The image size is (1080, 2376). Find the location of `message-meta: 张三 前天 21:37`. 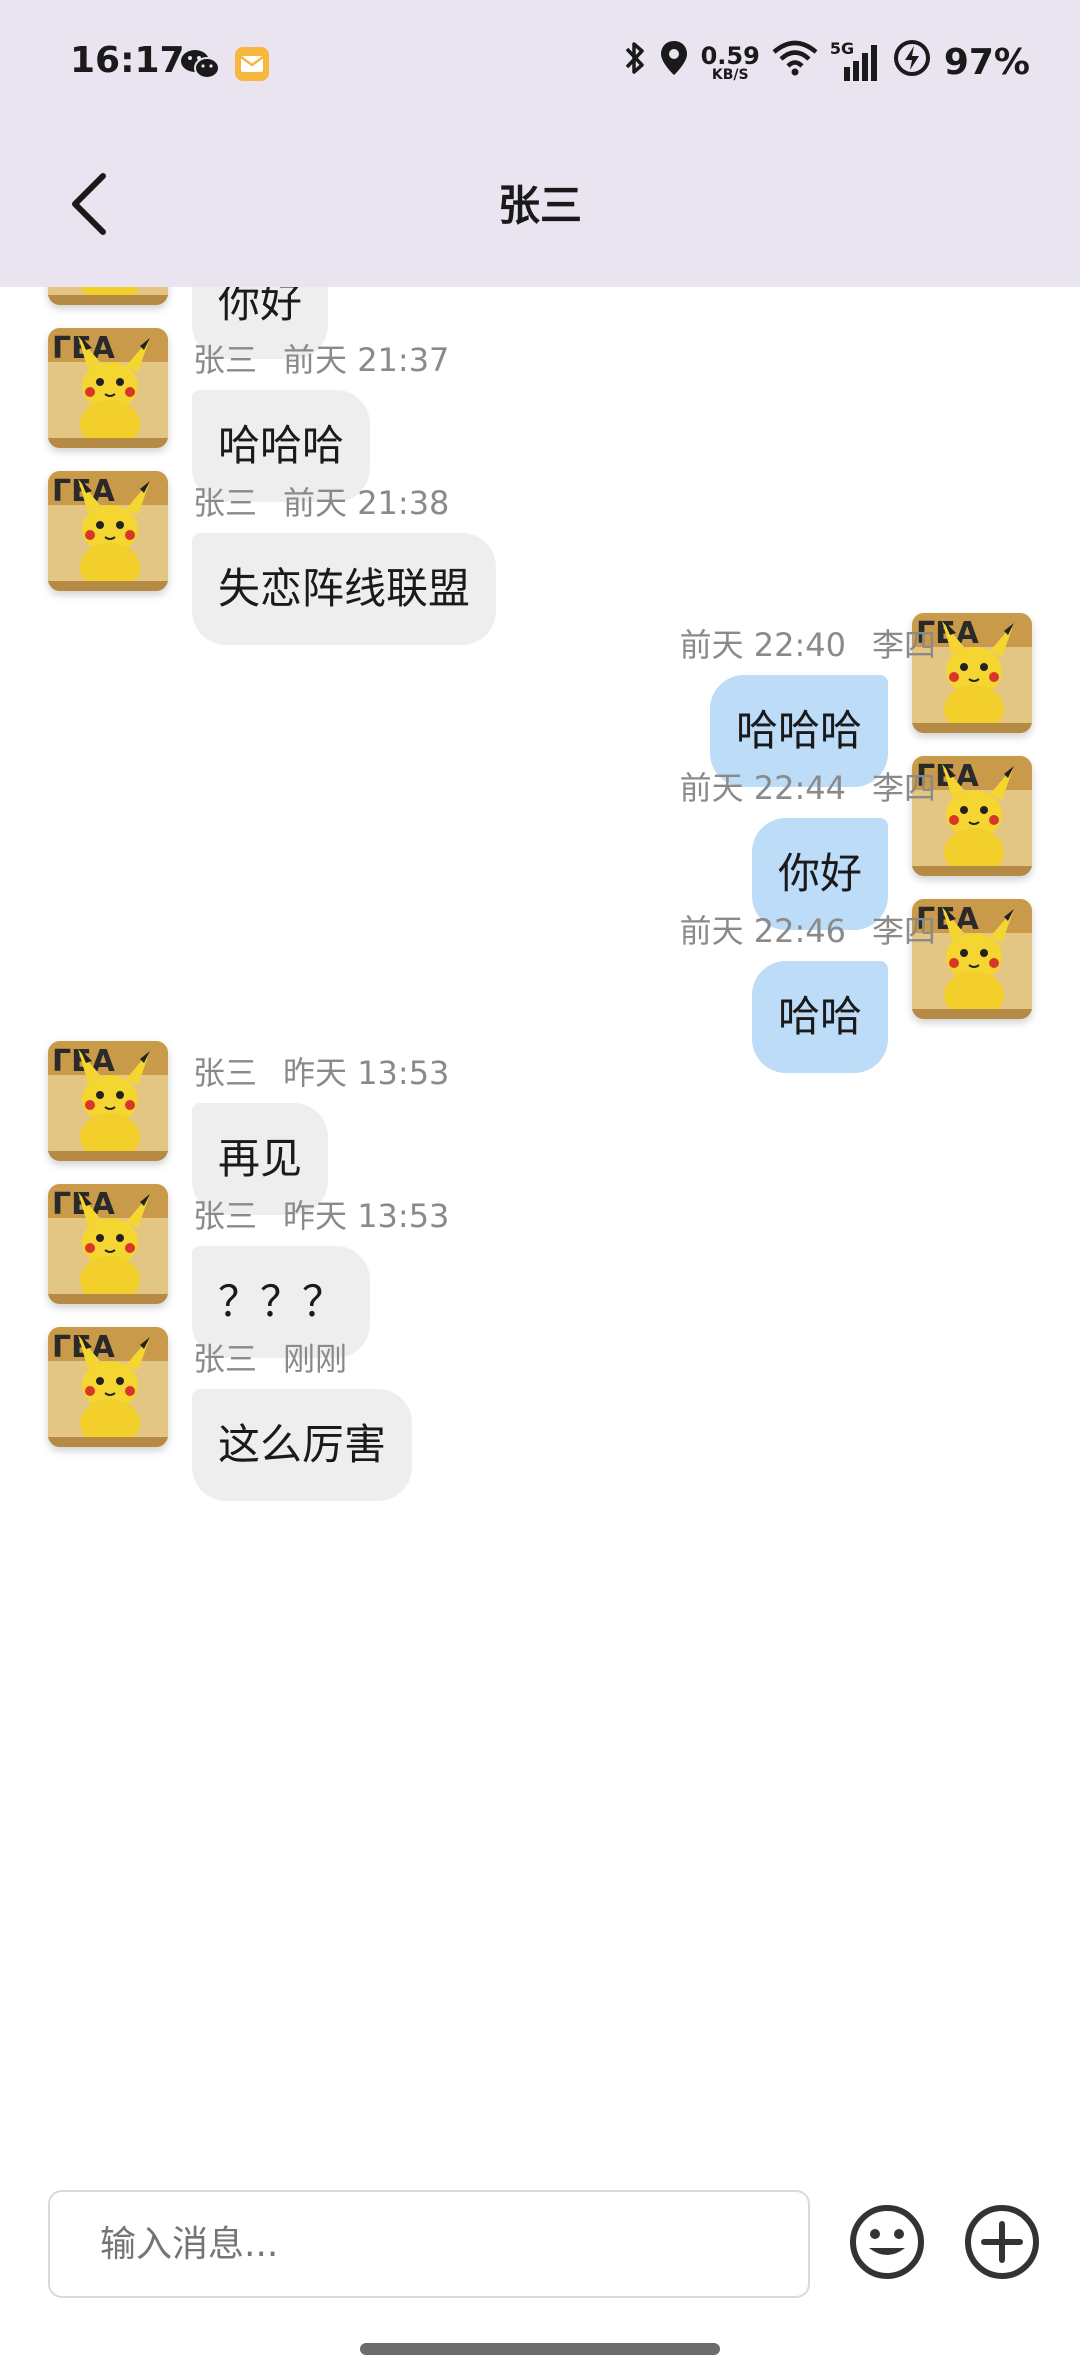

message-meta: 张三 前天 21:37 is located at coordinates (321, 358).